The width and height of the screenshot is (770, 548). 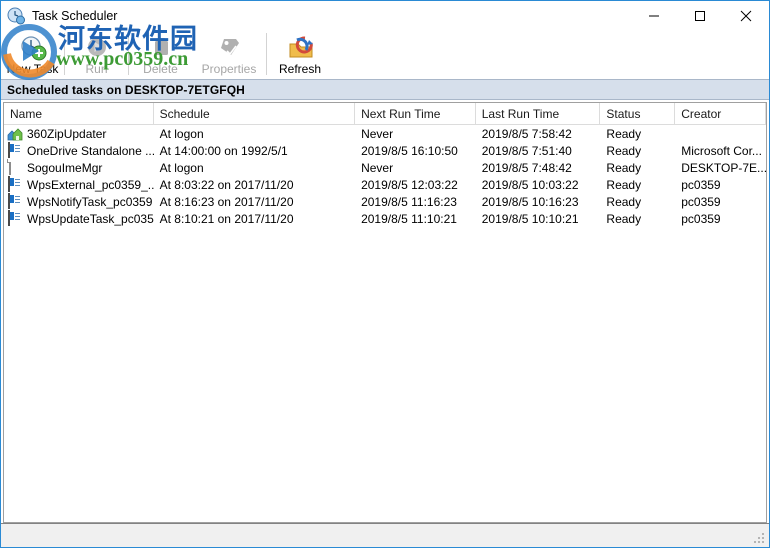 What do you see at coordinates (65, 167) in the screenshot?
I see `task-name-label: SogouImeMgr` at bounding box center [65, 167].